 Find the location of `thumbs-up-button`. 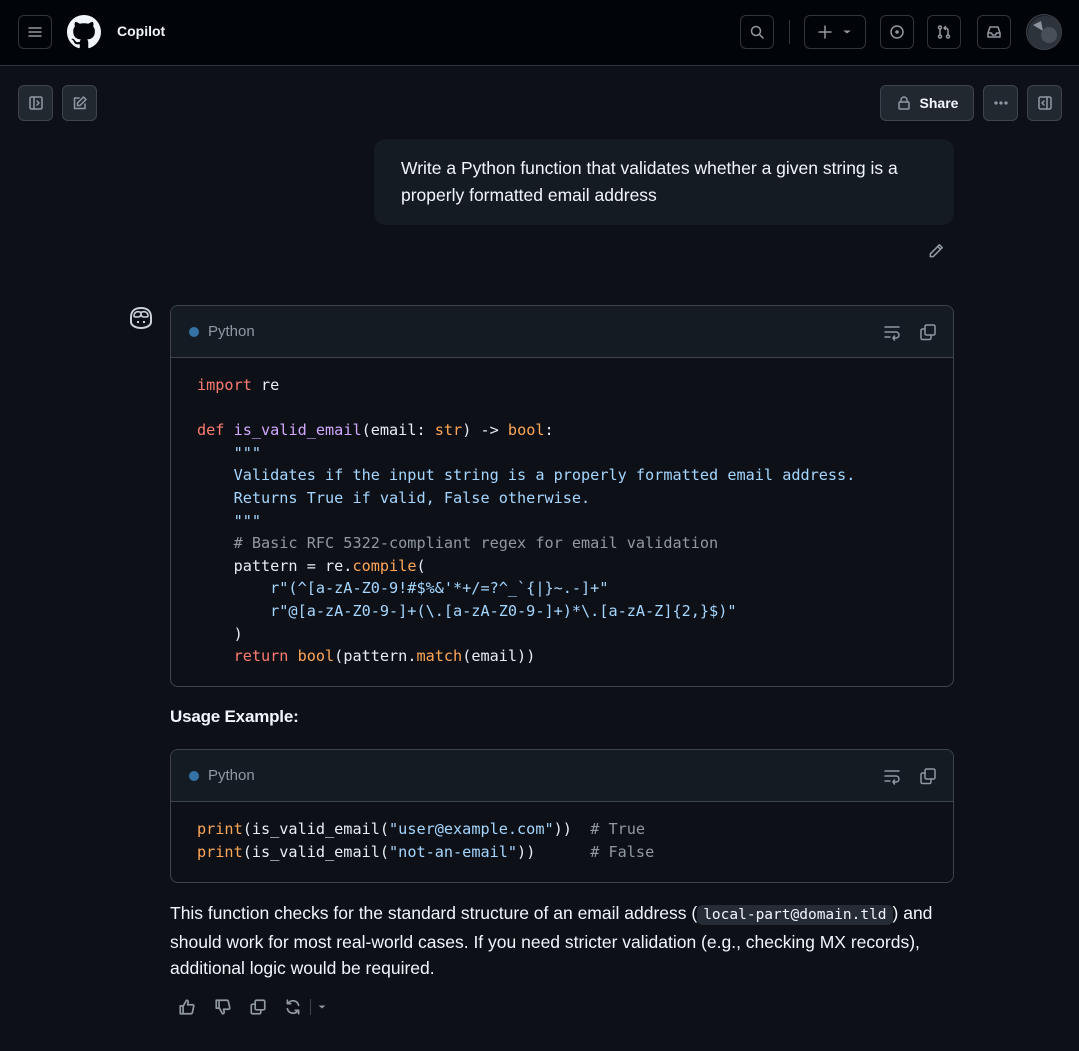

thumbs-up-button is located at coordinates (187, 1007).